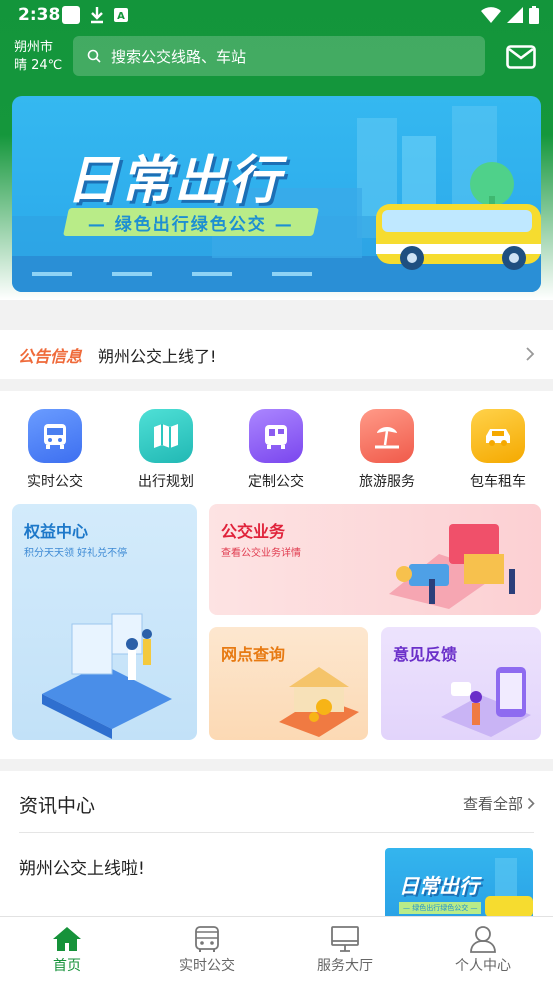 This screenshot has height=983, width=553. Describe the element at coordinates (57, 806) in the screenshot. I see `news-section-title: 资讯中心` at that location.